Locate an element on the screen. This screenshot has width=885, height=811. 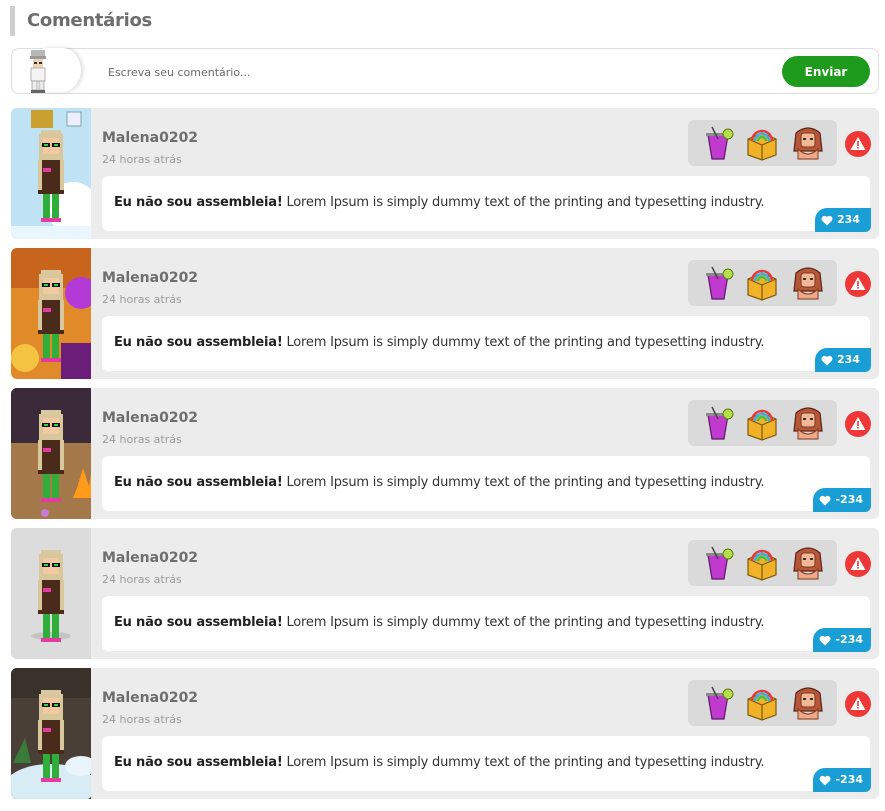
comment-composer: Enviar is located at coordinates (445, 71).